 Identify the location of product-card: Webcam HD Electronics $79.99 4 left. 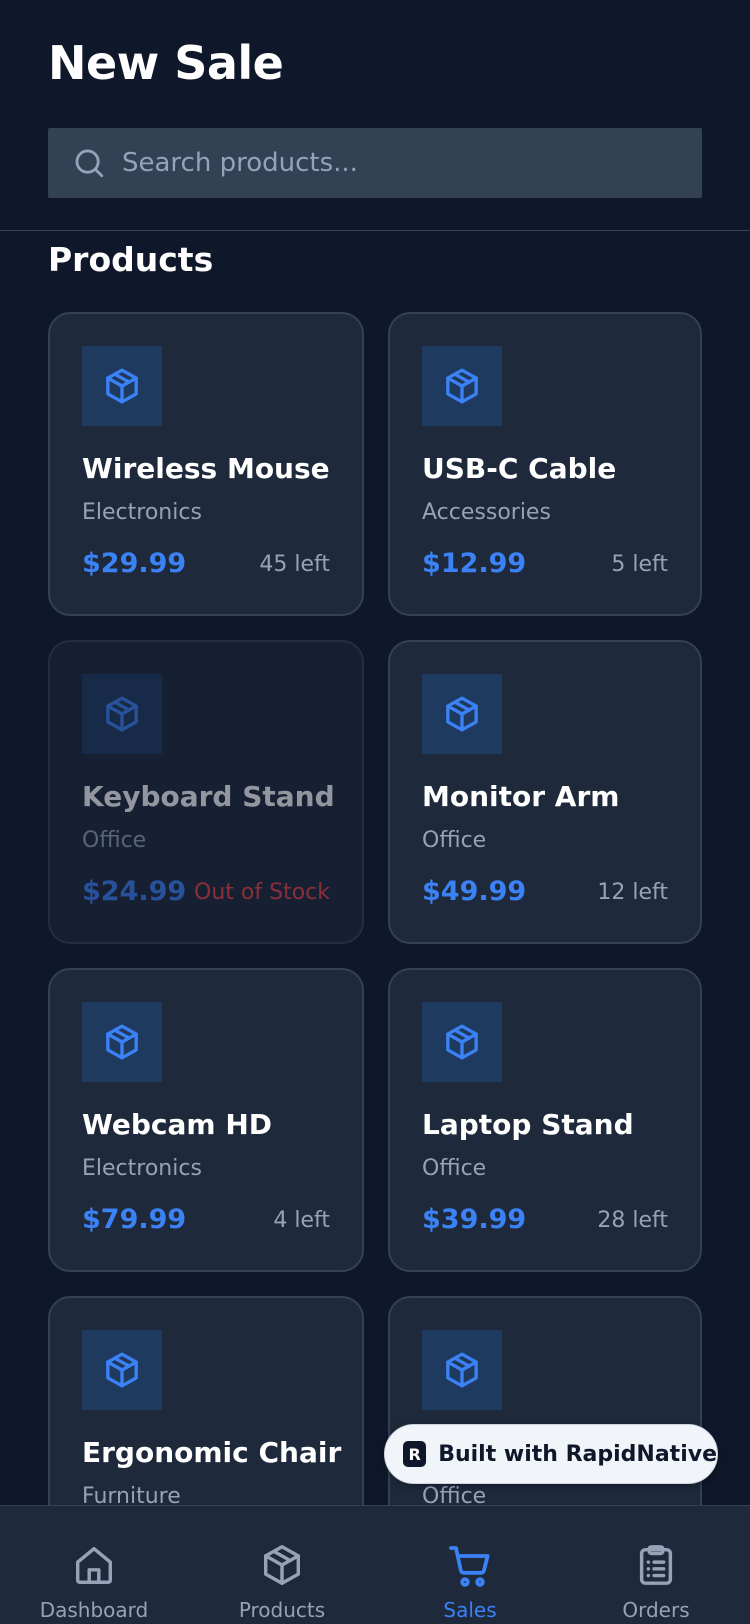
(206, 1120).